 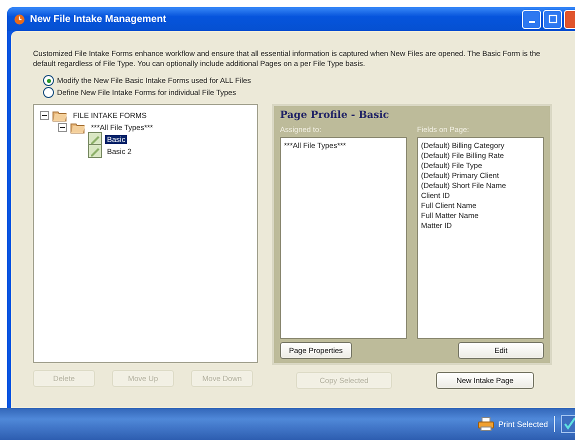 I want to click on print-selected-link: Print Selected, so click(x=523, y=424).